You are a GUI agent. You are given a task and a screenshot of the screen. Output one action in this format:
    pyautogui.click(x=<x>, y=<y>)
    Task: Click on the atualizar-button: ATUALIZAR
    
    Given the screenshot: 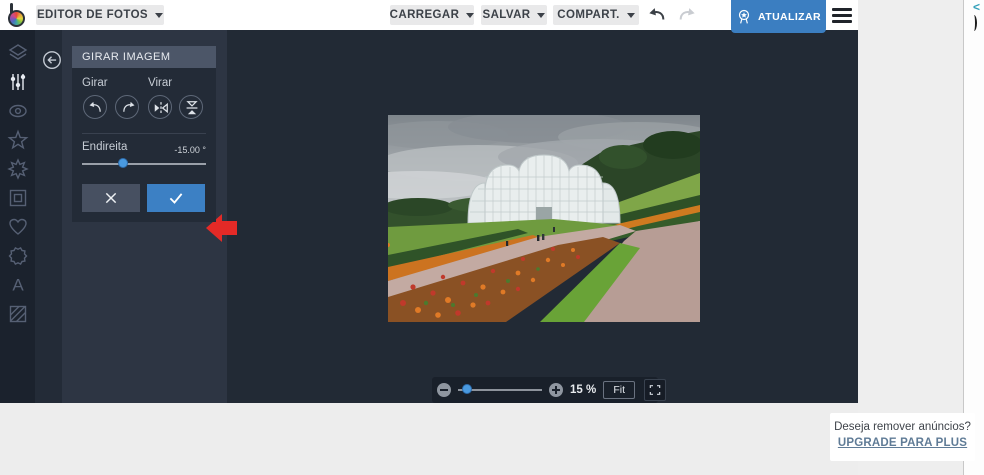 What is the action you would take?
    pyautogui.click(x=778, y=16)
    